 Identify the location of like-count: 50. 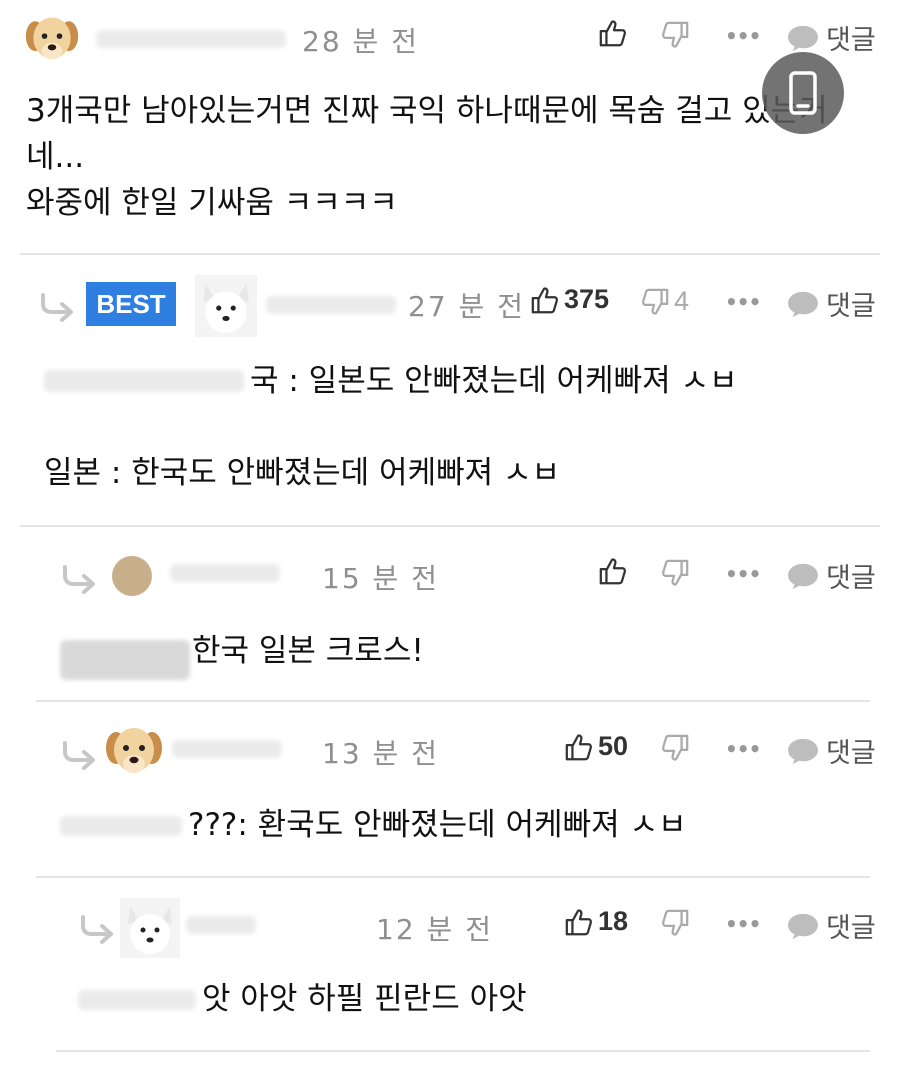
(613, 746).